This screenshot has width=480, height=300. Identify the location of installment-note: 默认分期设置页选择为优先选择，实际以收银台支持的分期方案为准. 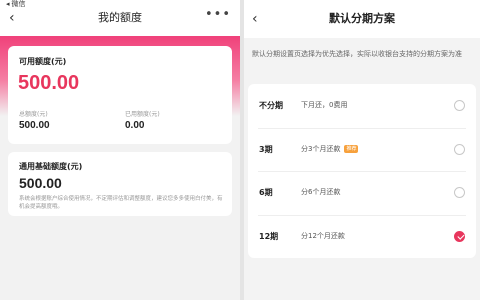
(357, 54).